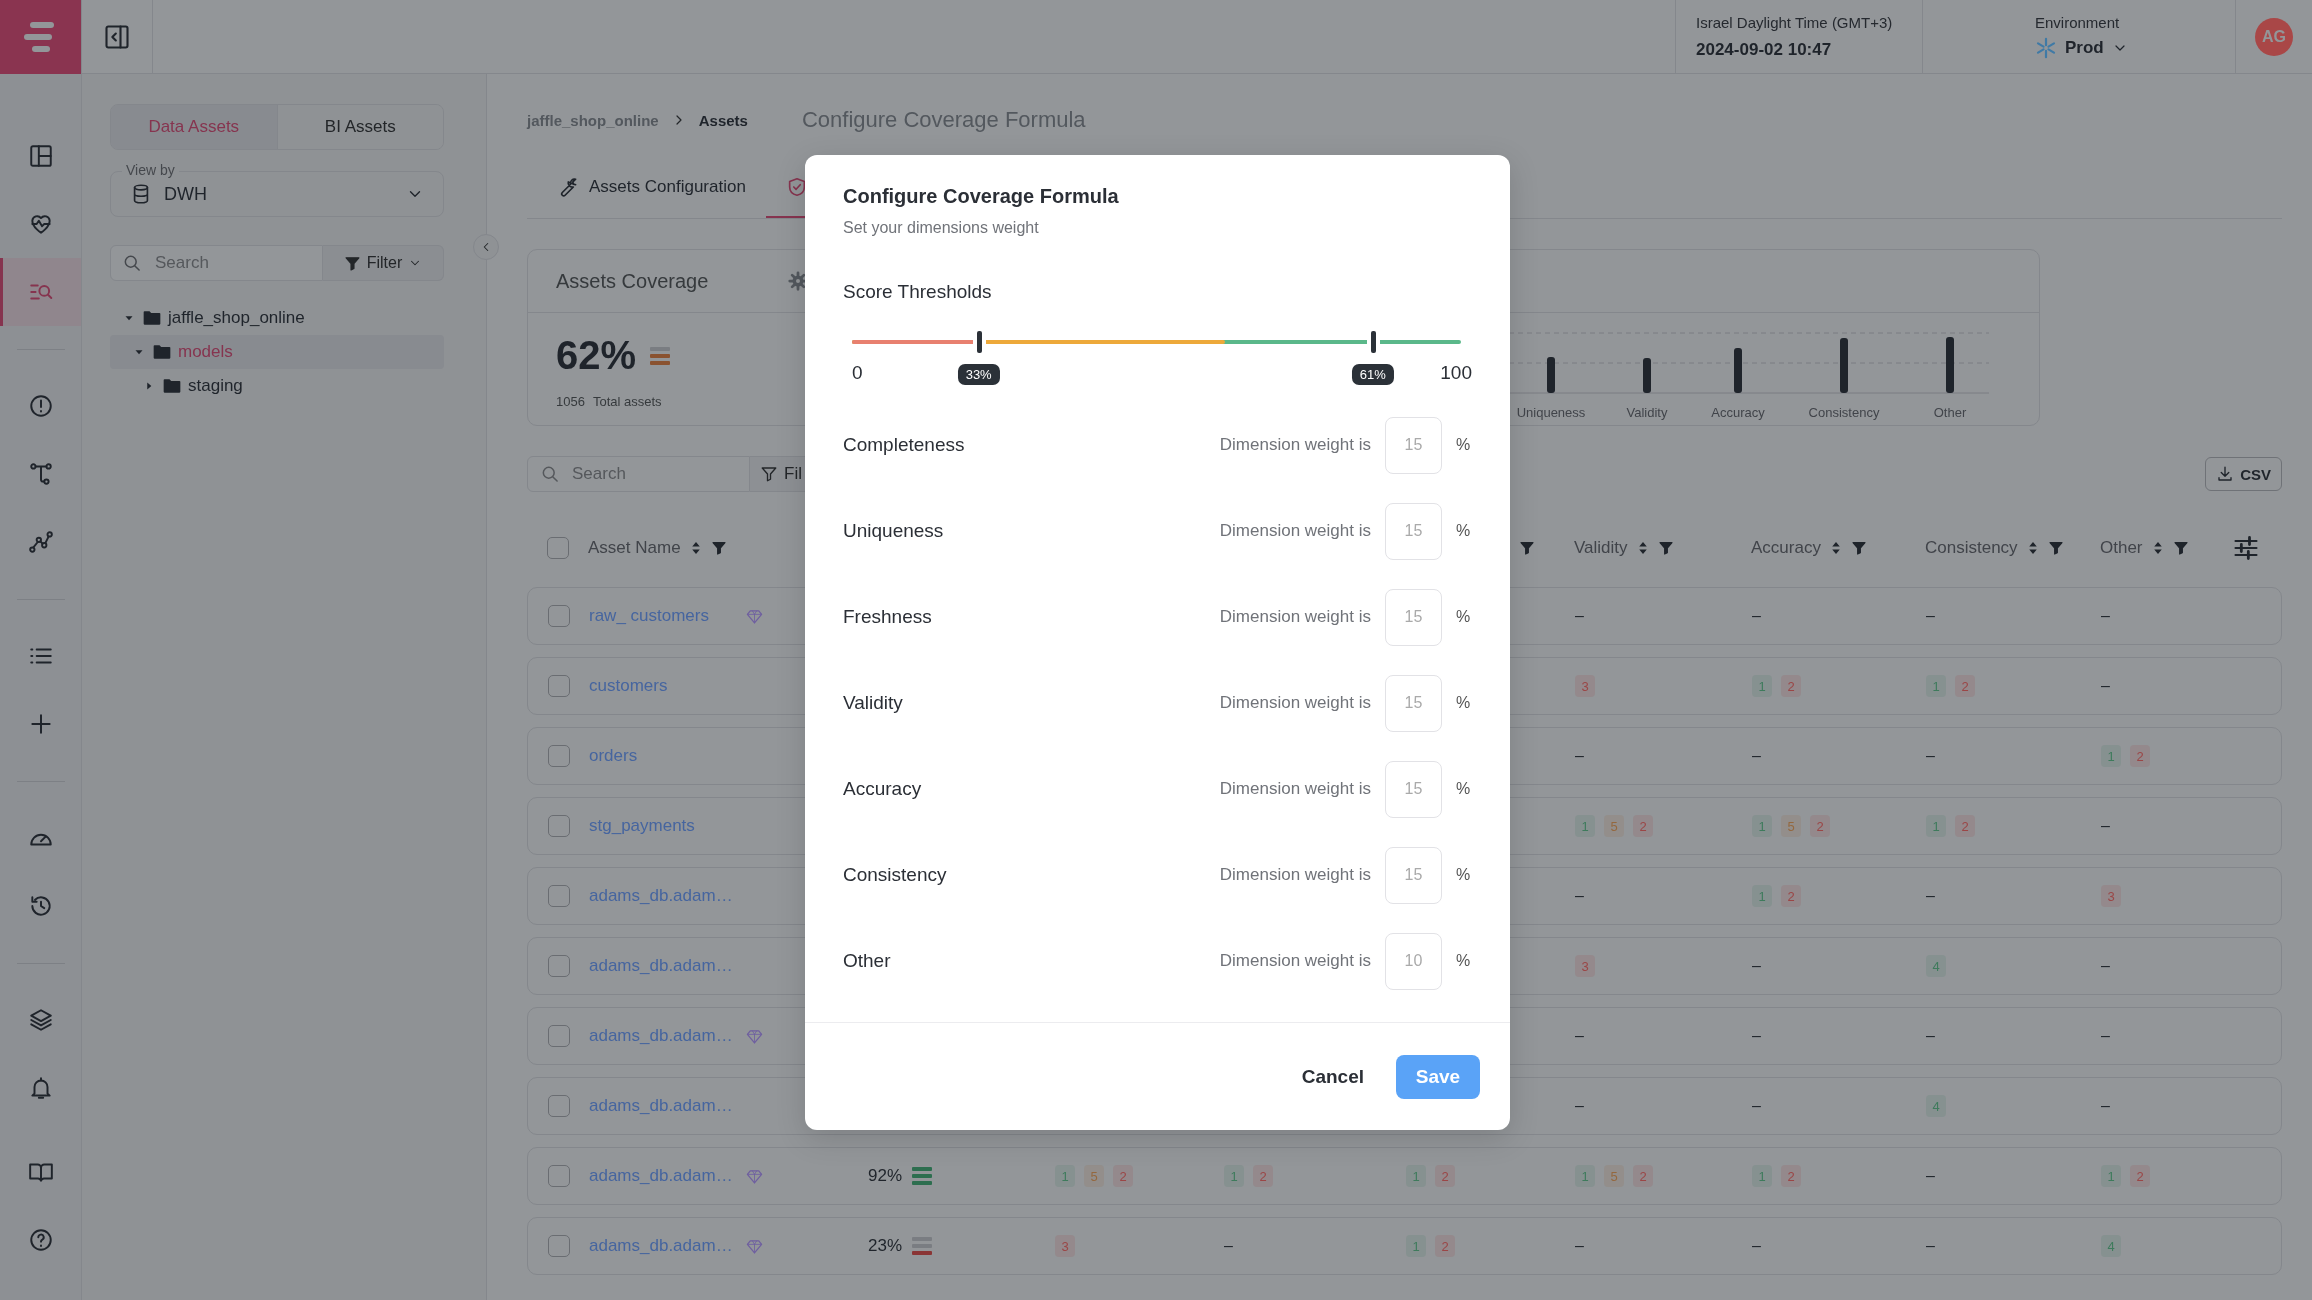 The image size is (2312, 1300). What do you see at coordinates (723, 120) in the screenshot?
I see `breadcrumb-item: Assets` at bounding box center [723, 120].